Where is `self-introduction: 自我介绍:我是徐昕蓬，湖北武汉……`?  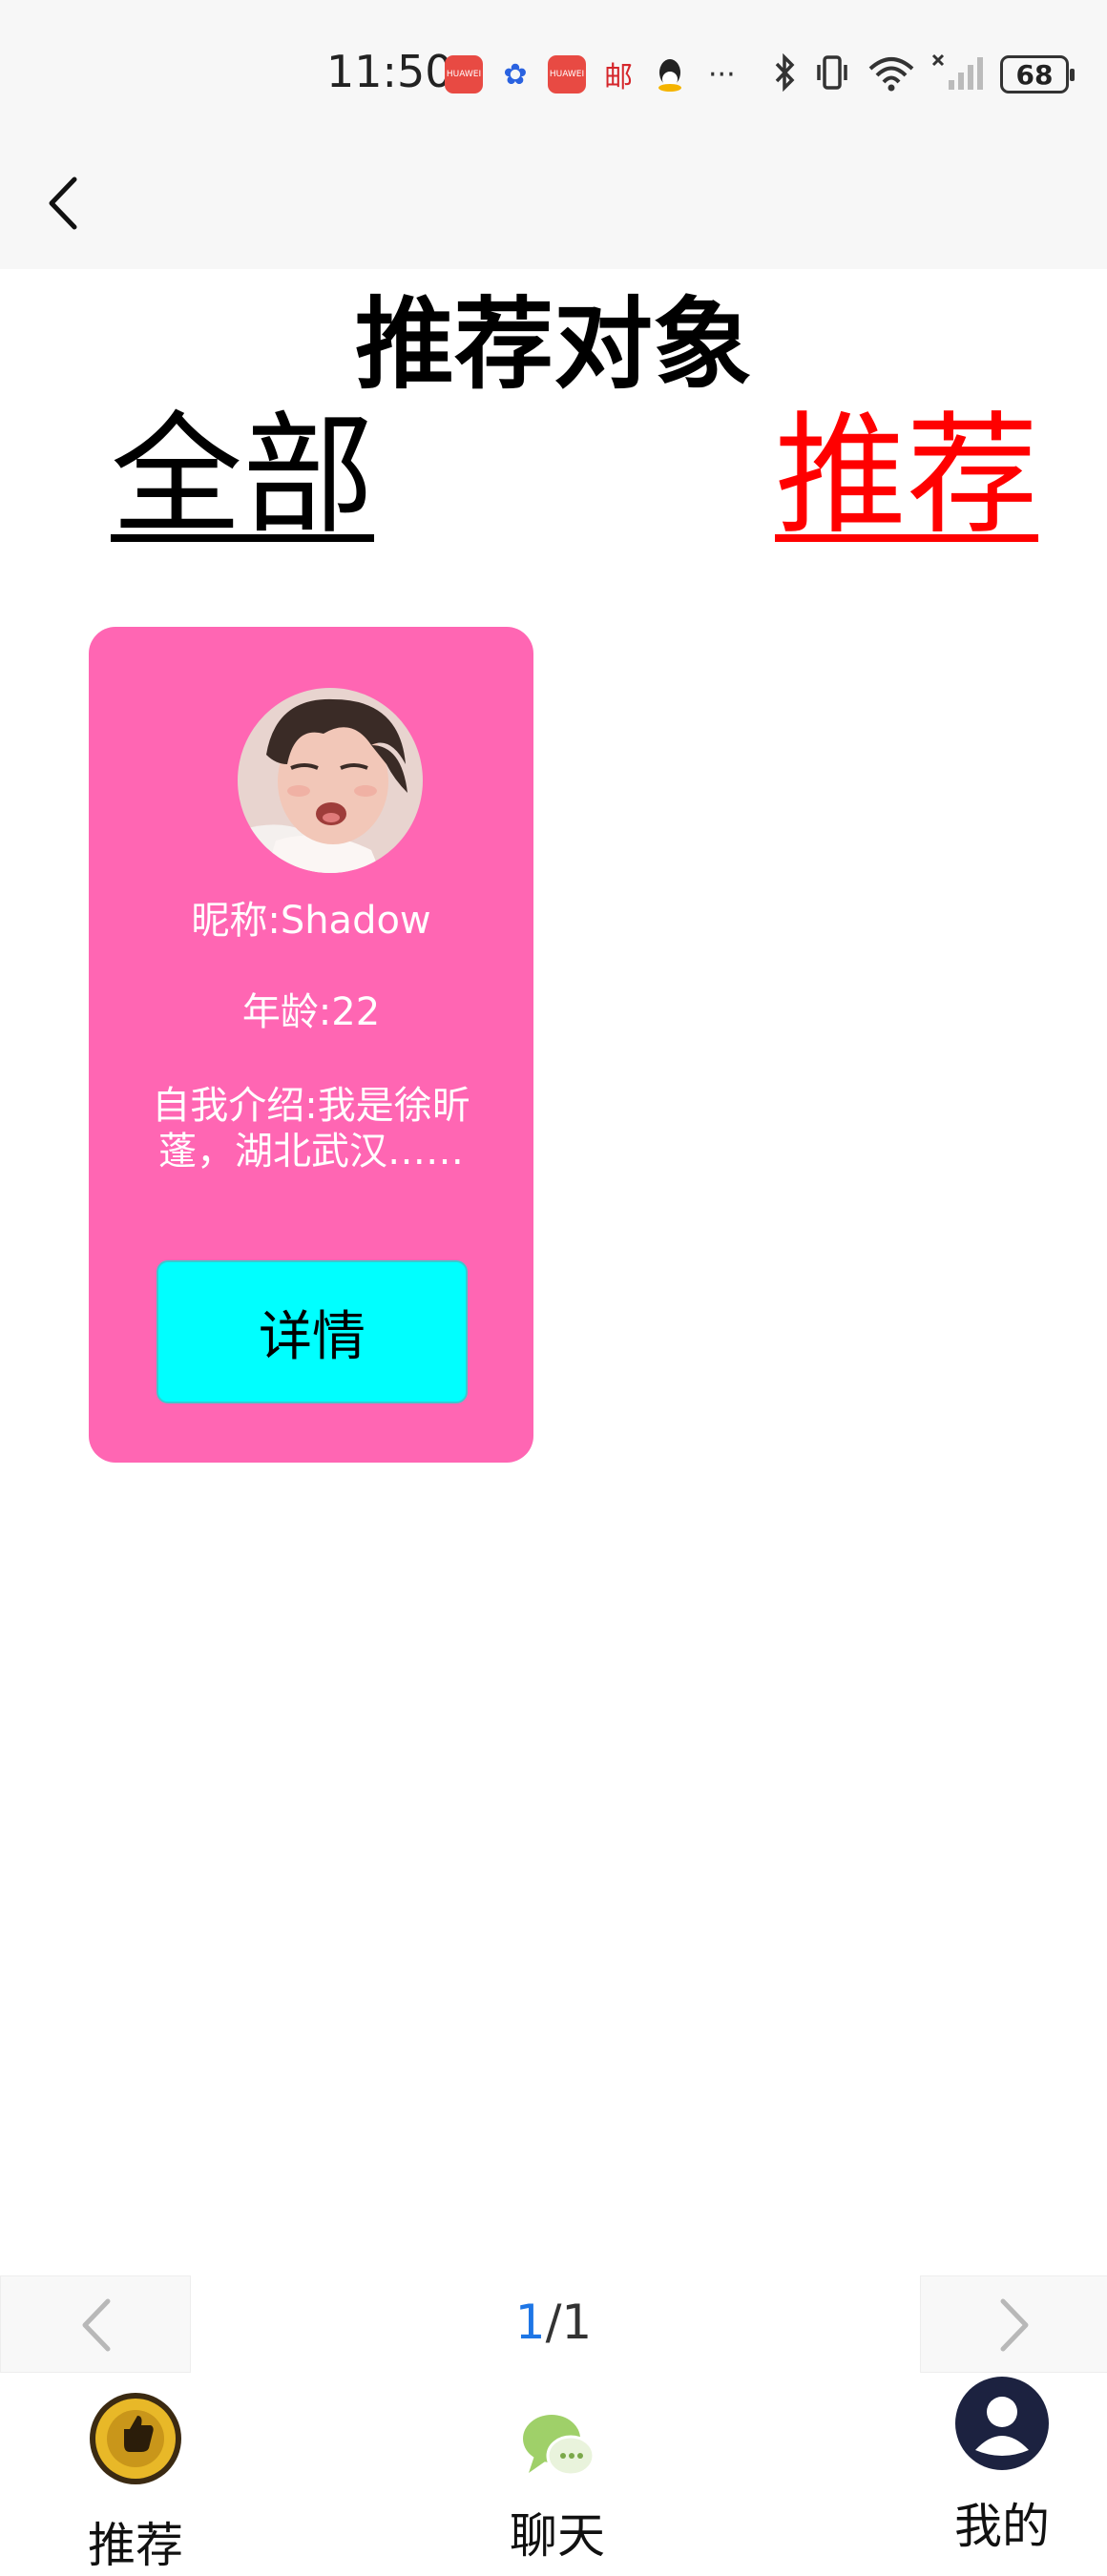 self-introduction: 自我介绍:我是徐昕蓬，湖北武汉…… is located at coordinates (311, 1129).